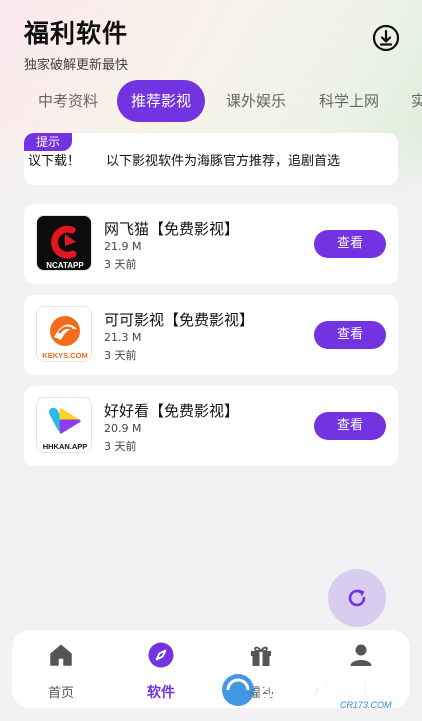 The width and height of the screenshot is (422, 721). What do you see at coordinates (65, 446) in the screenshot?
I see `app-icon-text: HHKAN.APP` at bounding box center [65, 446].